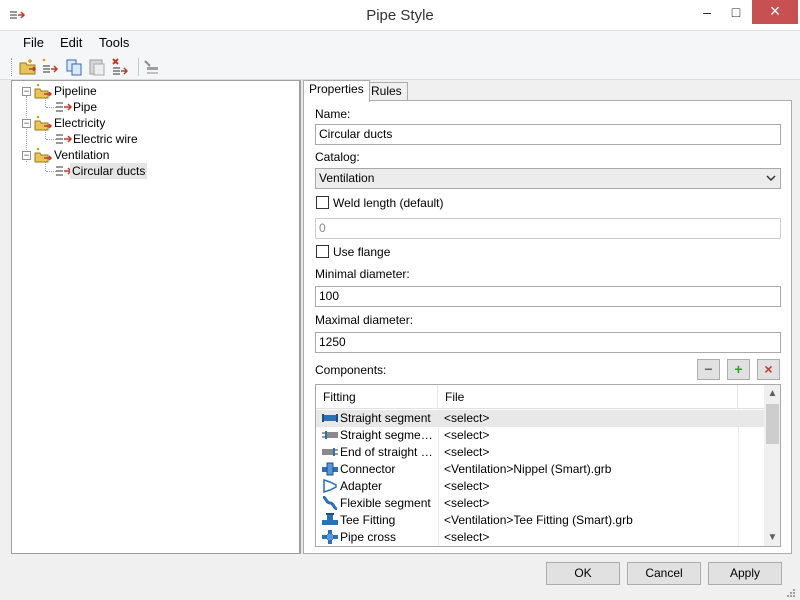  What do you see at coordinates (33, 42) in the screenshot?
I see `menu-file: File` at bounding box center [33, 42].